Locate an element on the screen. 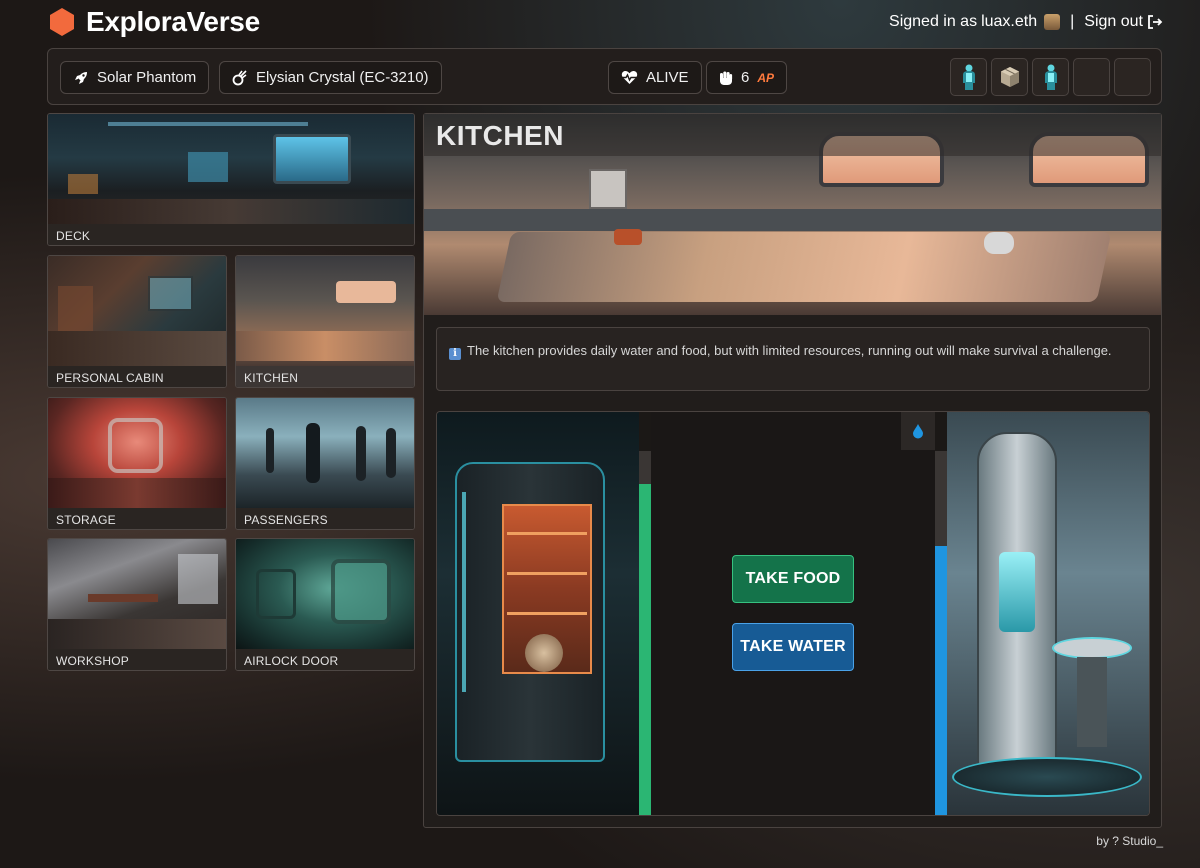 The height and width of the screenshot is (868, 1200). resource-chip: Elysian Crystal (EC-3210) is located at coordinates (330, 77).